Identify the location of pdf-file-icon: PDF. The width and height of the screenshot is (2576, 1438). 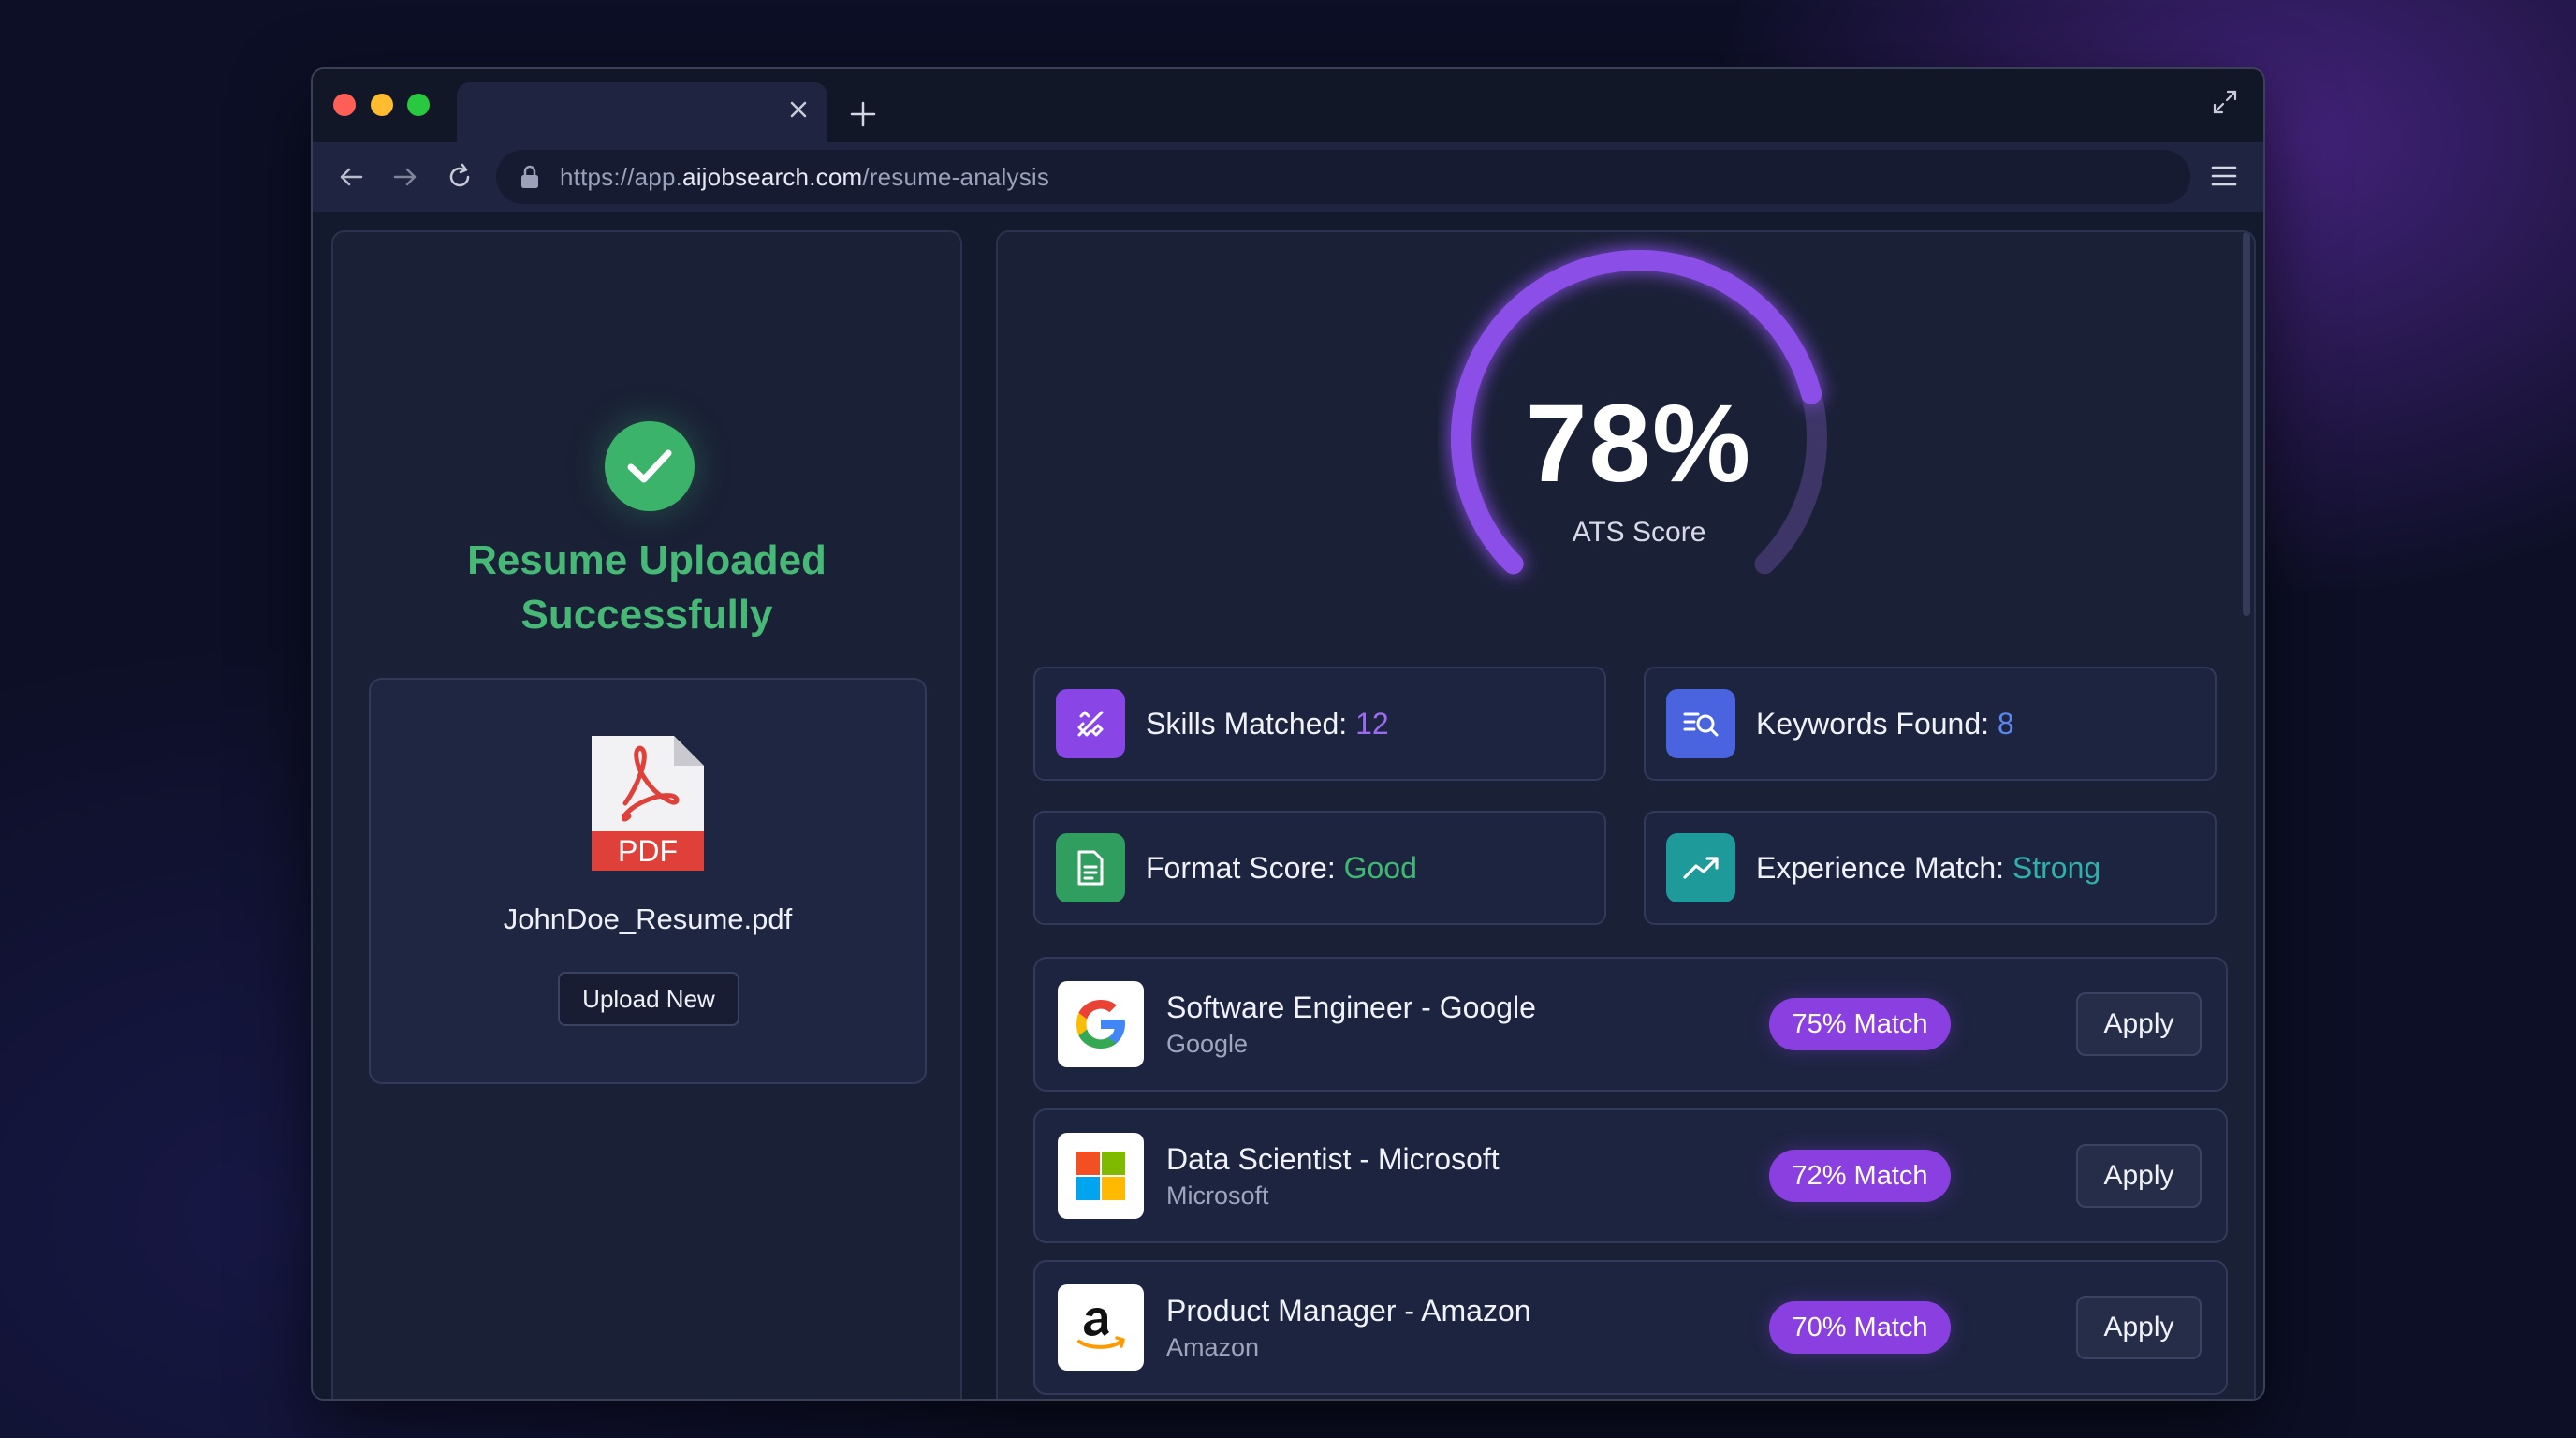
(648, 803).